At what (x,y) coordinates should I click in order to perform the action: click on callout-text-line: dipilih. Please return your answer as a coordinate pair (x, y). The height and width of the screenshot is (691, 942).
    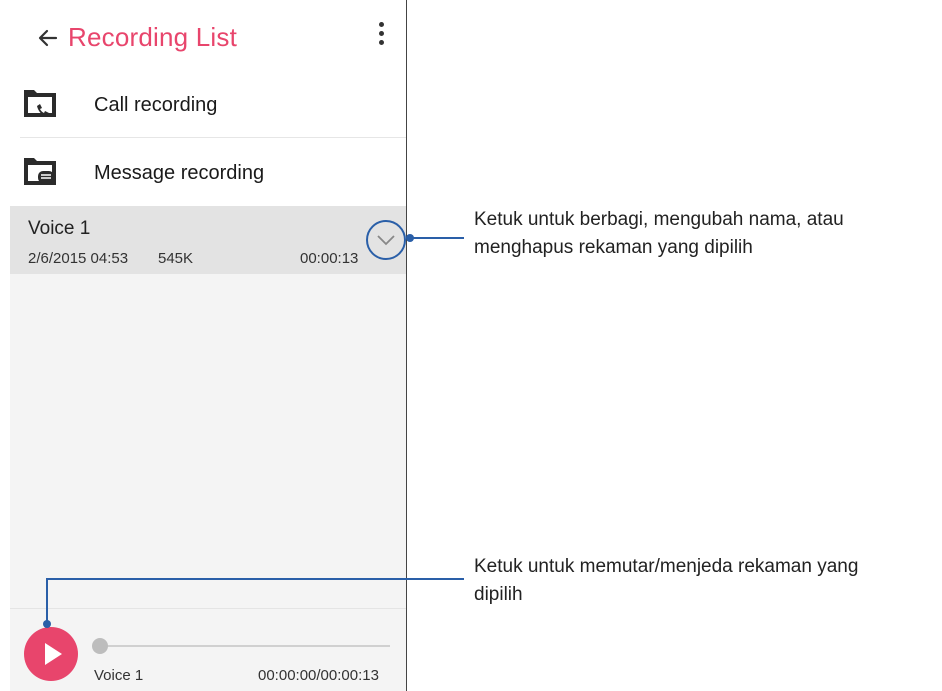
    Looking at the image, I should click on (498, 594).